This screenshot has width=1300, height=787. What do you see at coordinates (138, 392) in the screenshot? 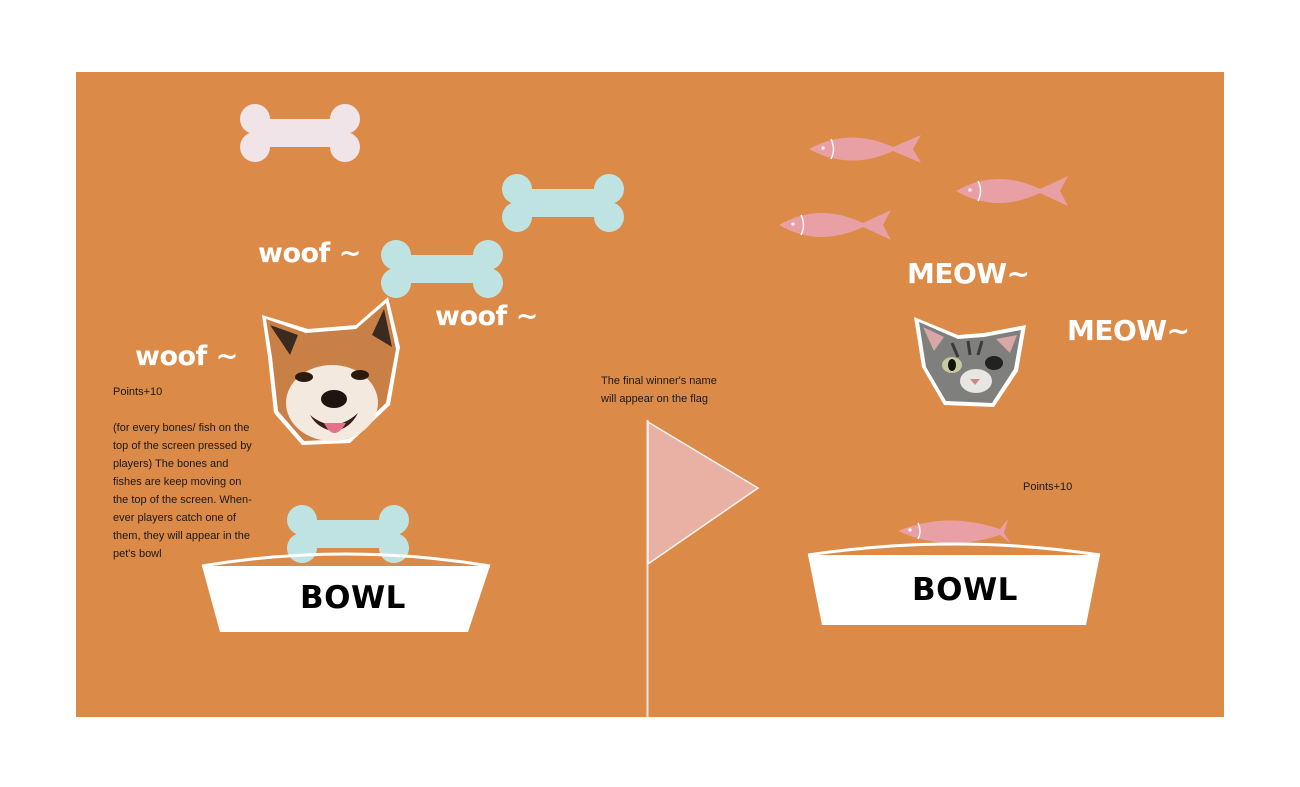
I see `dog-points-label: Points+10` at bounding box center [138, 392].